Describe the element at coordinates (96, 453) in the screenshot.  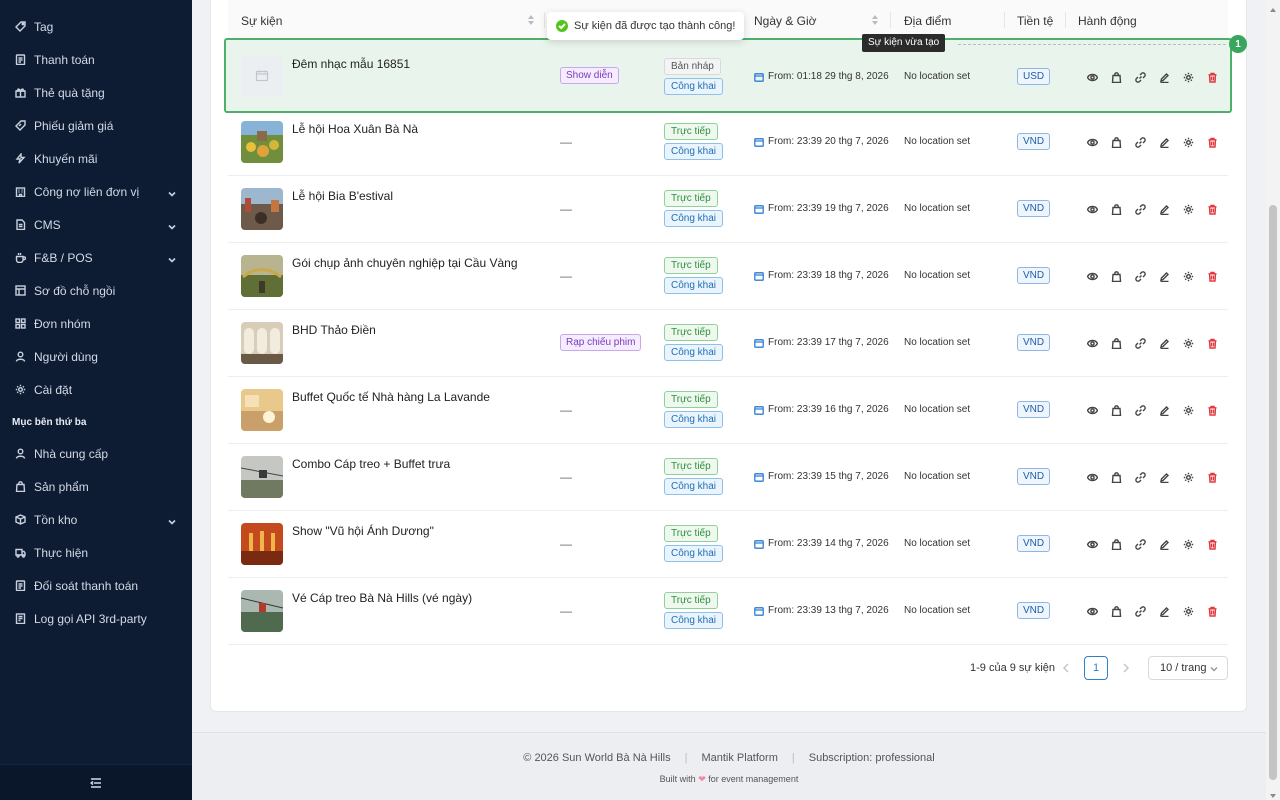
I see `sidebar-item-suppliers: Nhà cung cấp` at that location.